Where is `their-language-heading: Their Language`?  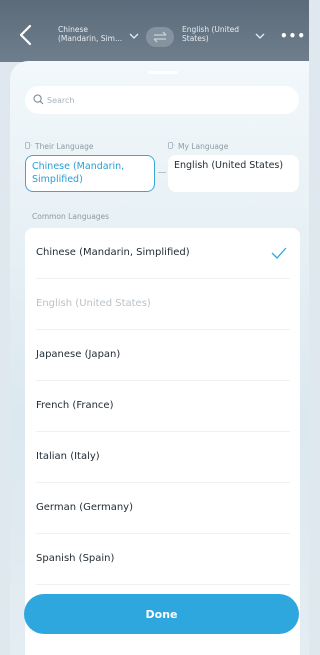
their-language-heading: Their Language is located at coordinates (59, 146).